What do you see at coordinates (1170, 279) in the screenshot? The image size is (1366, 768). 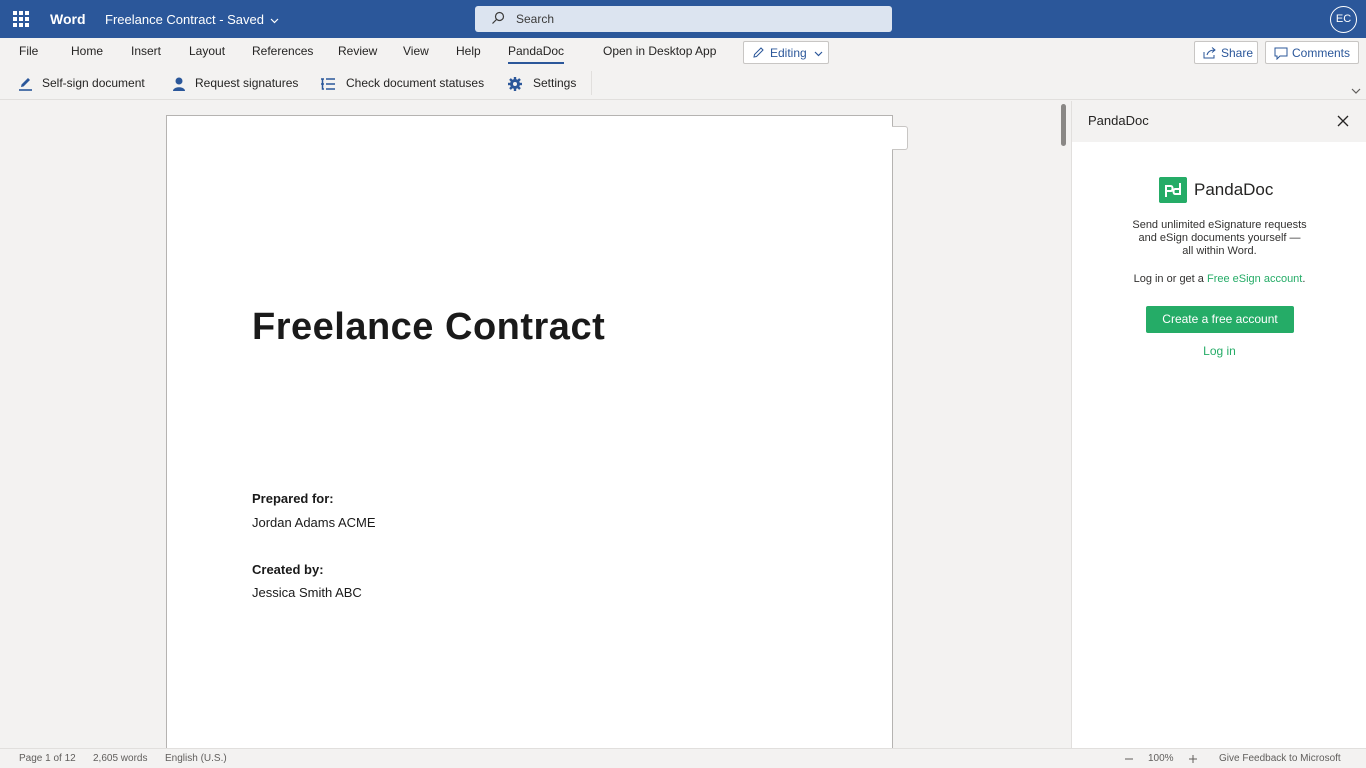 I see `login-prompt-text: Log in or get a` at bounding box center [1170, 279].